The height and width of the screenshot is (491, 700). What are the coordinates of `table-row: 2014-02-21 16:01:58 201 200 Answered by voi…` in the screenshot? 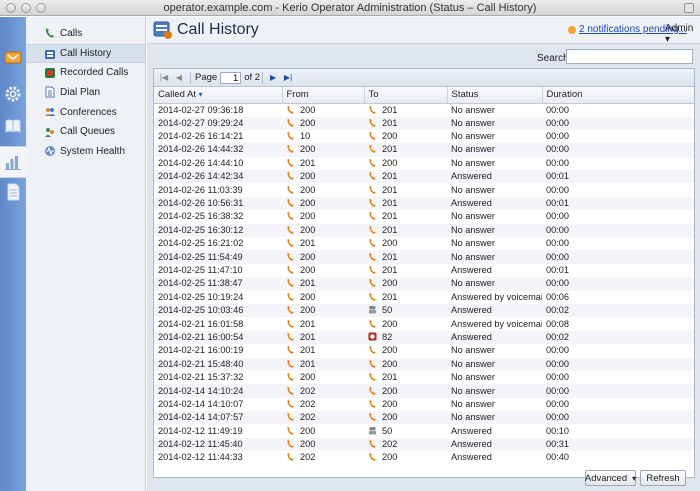 It's located at (424, 323).